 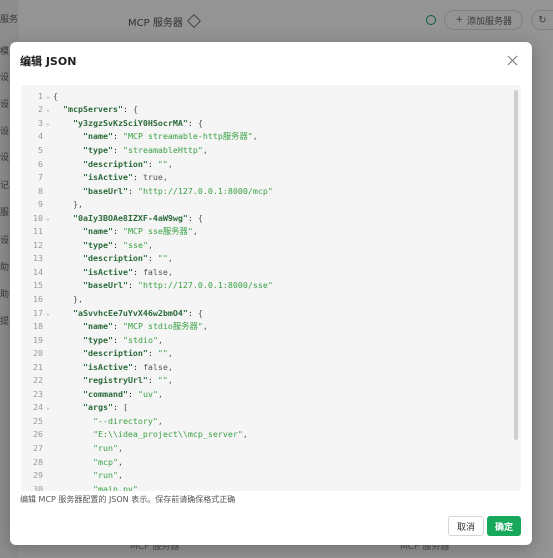 What do you see at coordinates (38, 353) in the screenshot?
I see `line-number: 20` at bounding box center [38, 353].